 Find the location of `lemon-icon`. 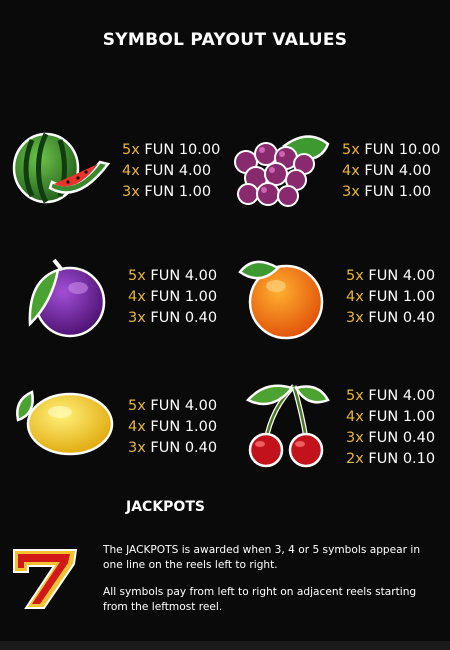

lemon-icon is located at coordinates (66, 422).